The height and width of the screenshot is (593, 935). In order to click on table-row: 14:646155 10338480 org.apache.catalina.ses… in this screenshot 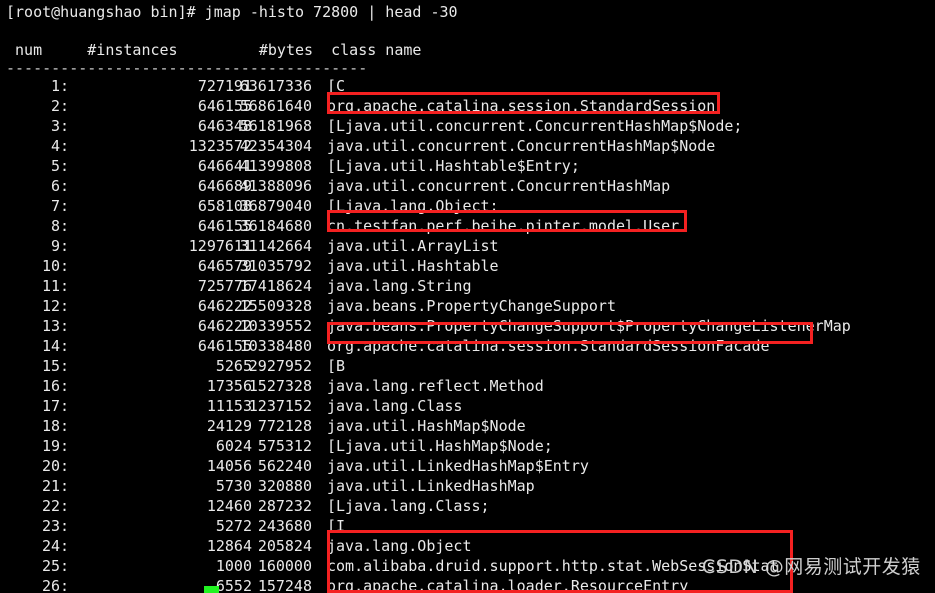, I will do `click(467, 346)`.